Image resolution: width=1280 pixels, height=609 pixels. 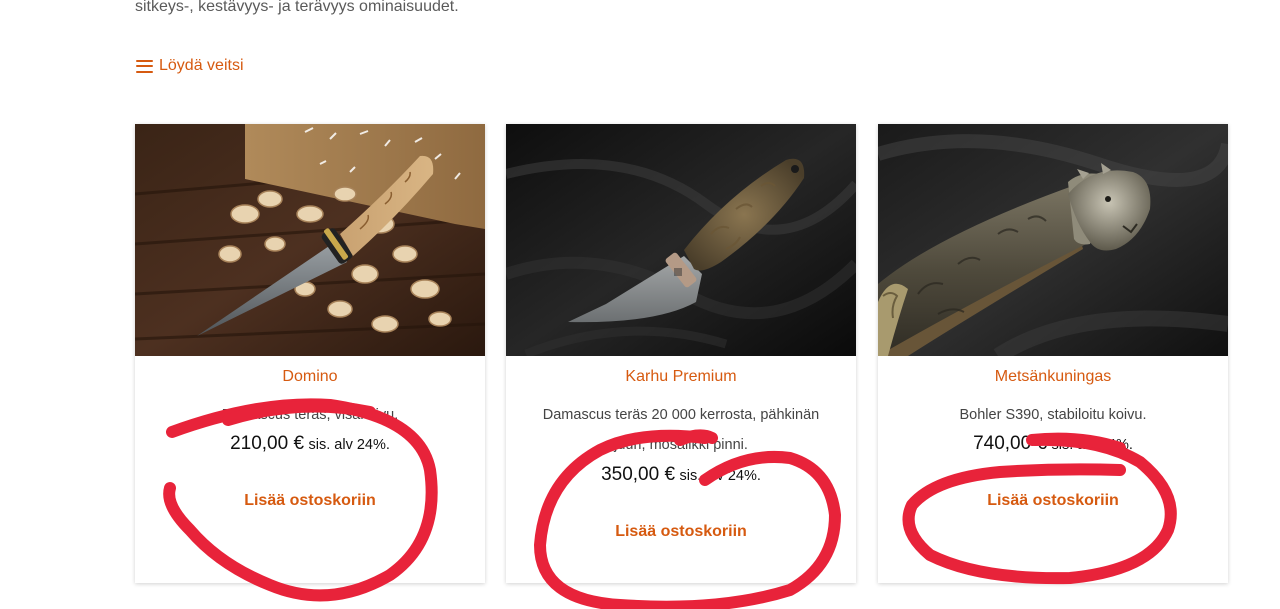 I want to click on product-image-karhu-premium, so click(x=681, y=240).